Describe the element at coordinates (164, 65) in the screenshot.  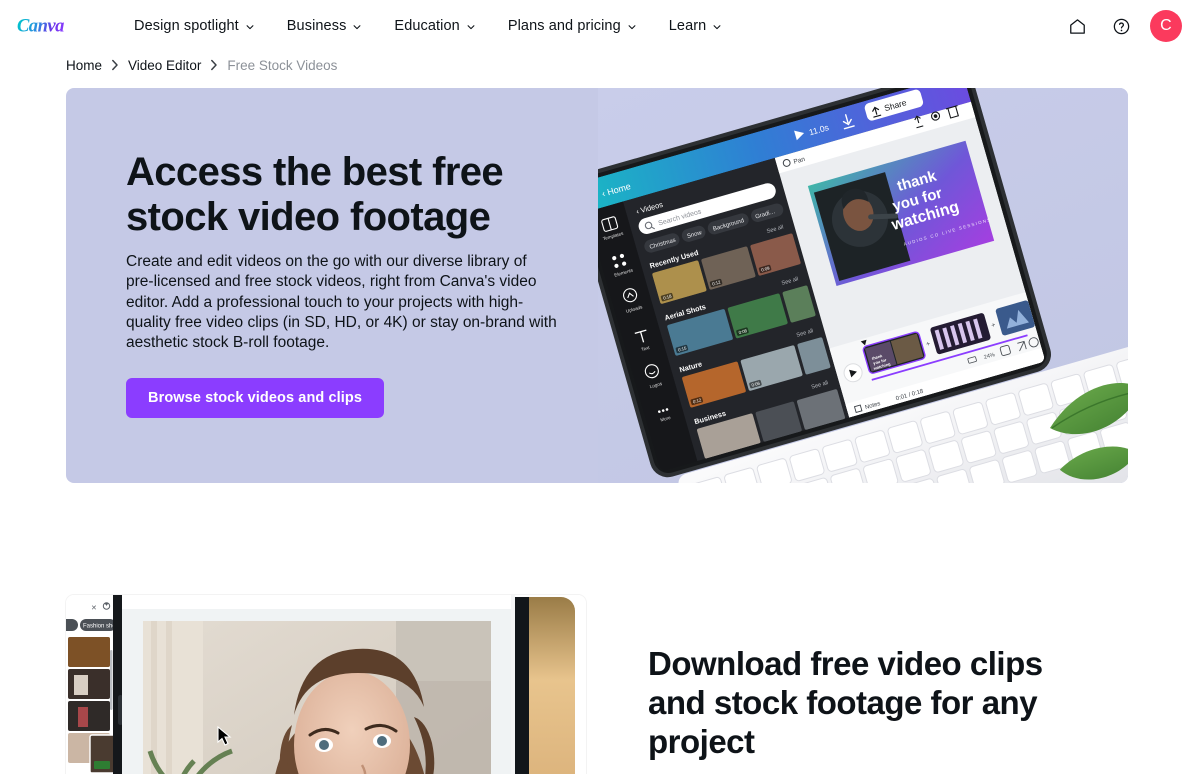
I see `breadcrumb-item-video-editor: Video Editor` at that location.